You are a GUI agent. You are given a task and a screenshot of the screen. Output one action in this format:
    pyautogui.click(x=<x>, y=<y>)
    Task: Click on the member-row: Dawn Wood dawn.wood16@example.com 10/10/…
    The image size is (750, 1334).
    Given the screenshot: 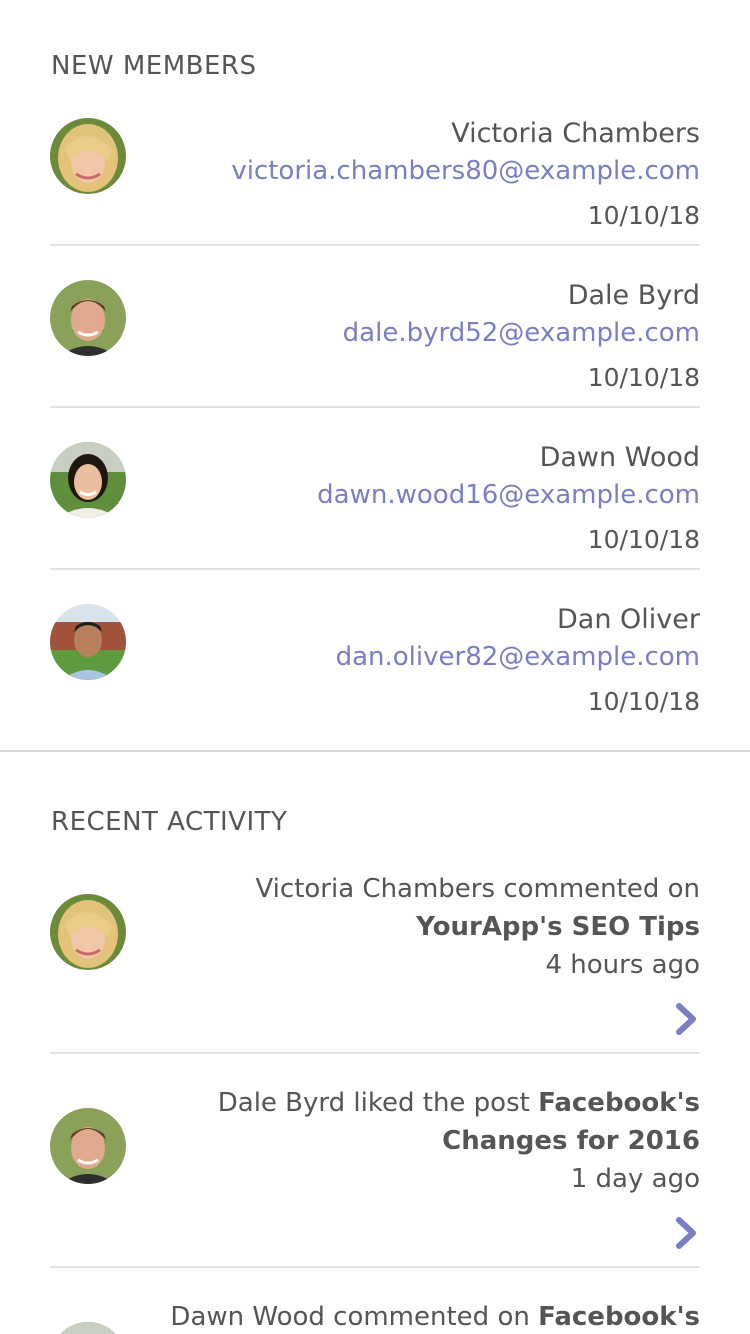 What is the action you would take?
    pyautogui.click(x=375, y=523)
    